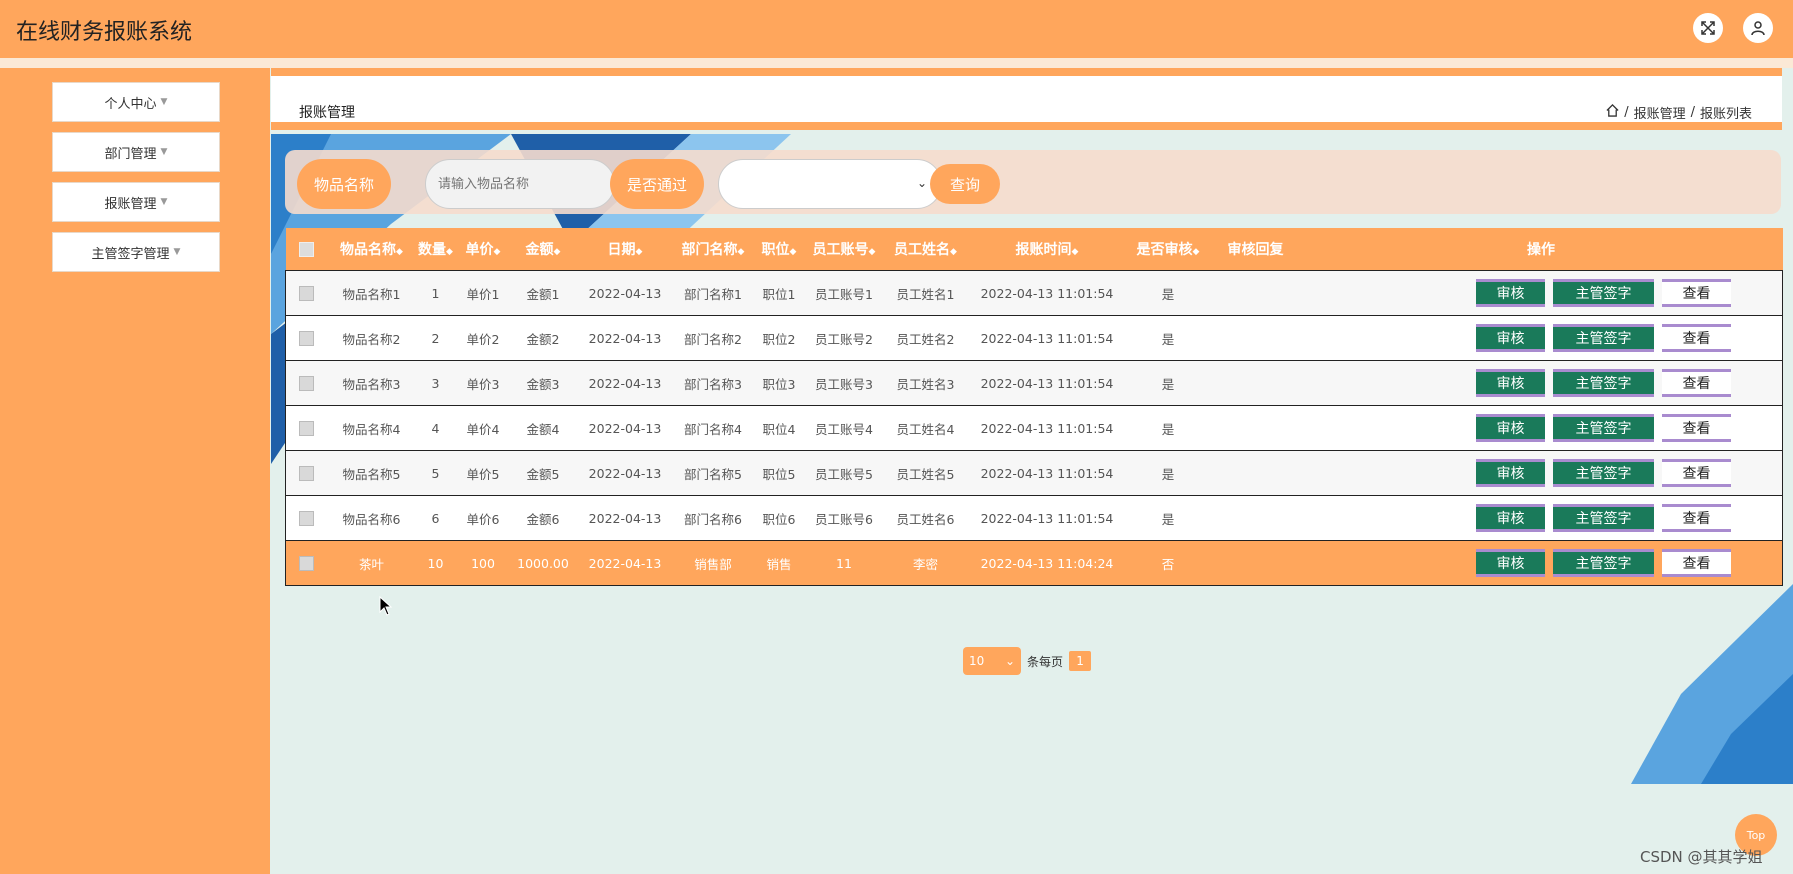  Describe the element at coordinates (435, 383) in the screenshot. I see `cell-quantity: 3` at that location.